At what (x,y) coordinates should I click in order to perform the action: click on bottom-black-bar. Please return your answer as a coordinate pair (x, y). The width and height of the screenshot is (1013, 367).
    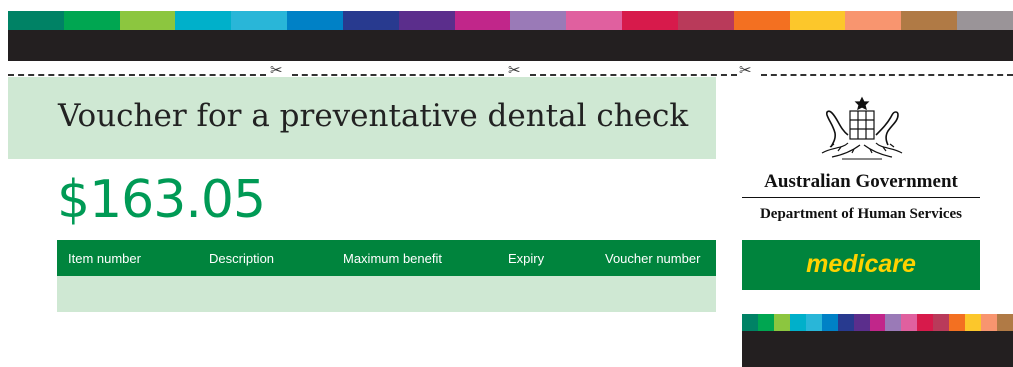
    Looking at the image, I should click on (877, 349).